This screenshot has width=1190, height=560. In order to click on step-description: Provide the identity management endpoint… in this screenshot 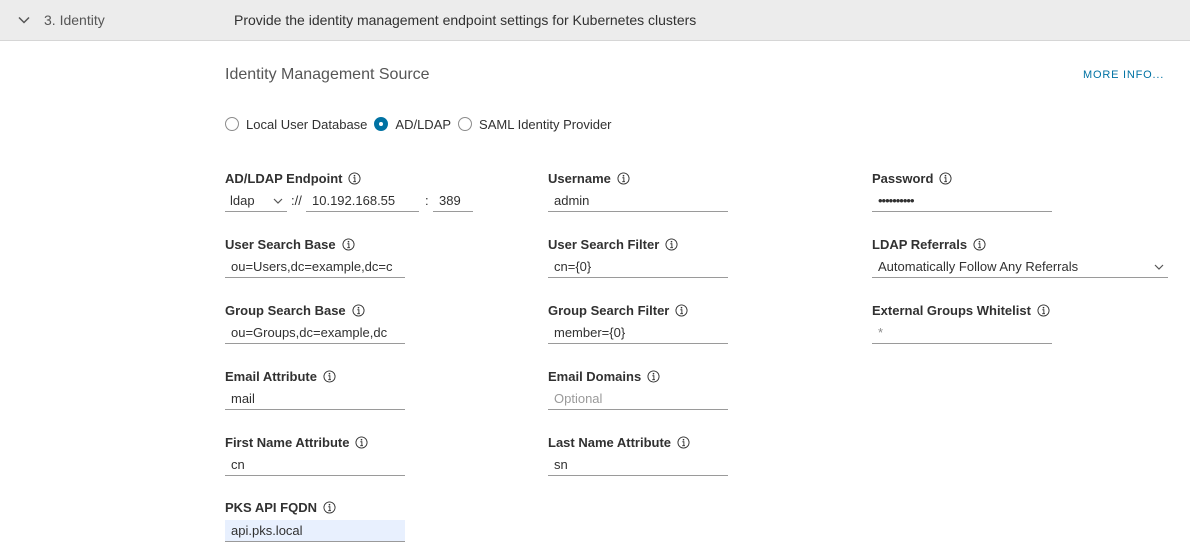, I will do `click(465, 20)`.